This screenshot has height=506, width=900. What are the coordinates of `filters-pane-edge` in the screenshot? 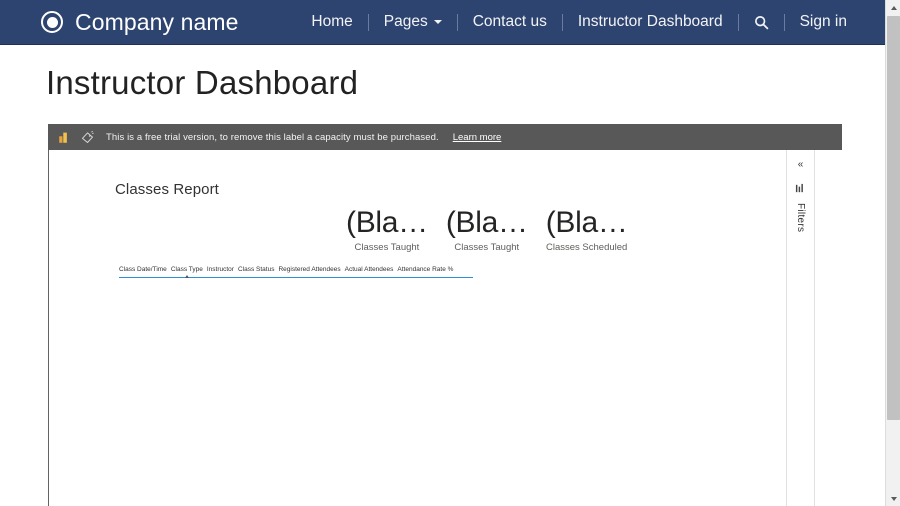 It's located at (828, 328).